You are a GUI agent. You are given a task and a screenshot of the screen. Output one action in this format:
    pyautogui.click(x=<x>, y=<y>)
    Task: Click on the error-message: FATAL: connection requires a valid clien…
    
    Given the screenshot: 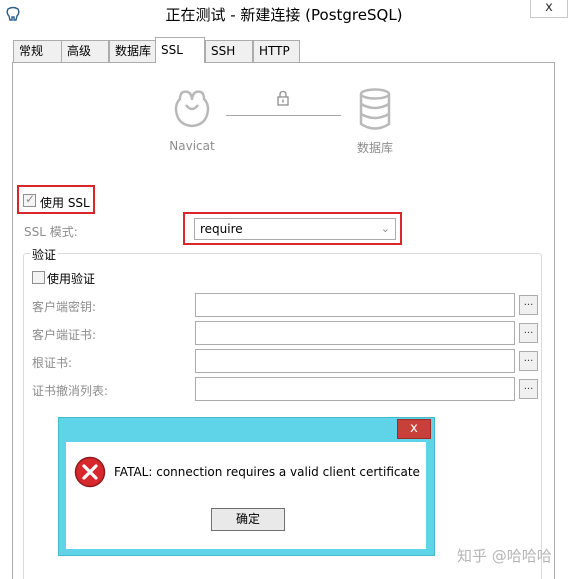 What is the action you would take?
    pyautogui.click(x=267, y=472)
    